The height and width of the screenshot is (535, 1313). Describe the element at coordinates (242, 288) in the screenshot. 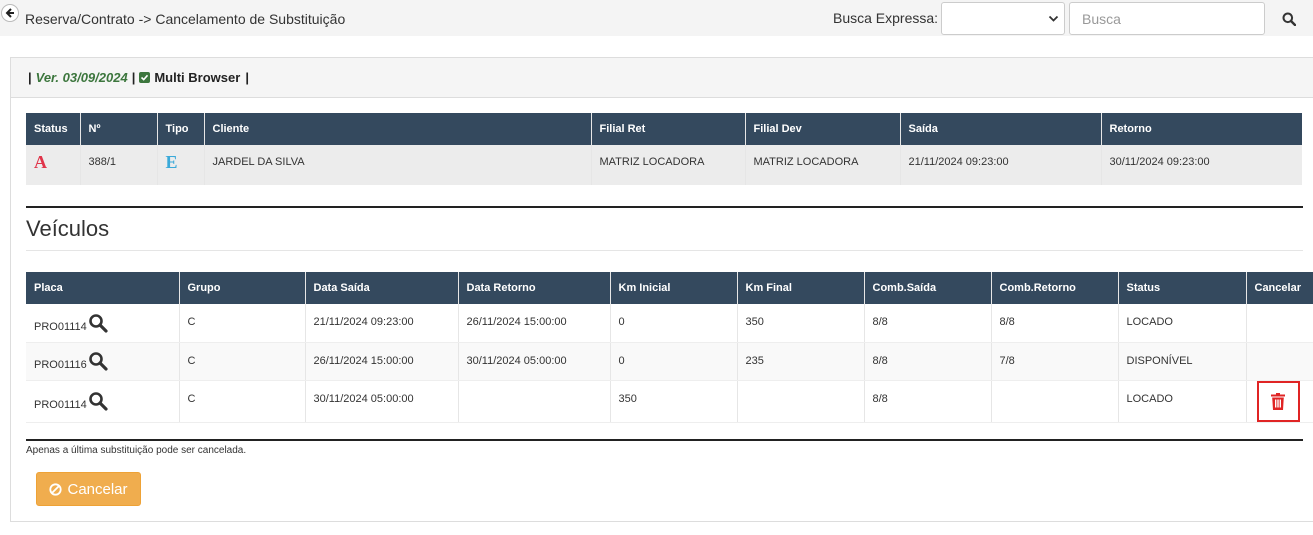

I see `col-grupo: Grupo` at that location.